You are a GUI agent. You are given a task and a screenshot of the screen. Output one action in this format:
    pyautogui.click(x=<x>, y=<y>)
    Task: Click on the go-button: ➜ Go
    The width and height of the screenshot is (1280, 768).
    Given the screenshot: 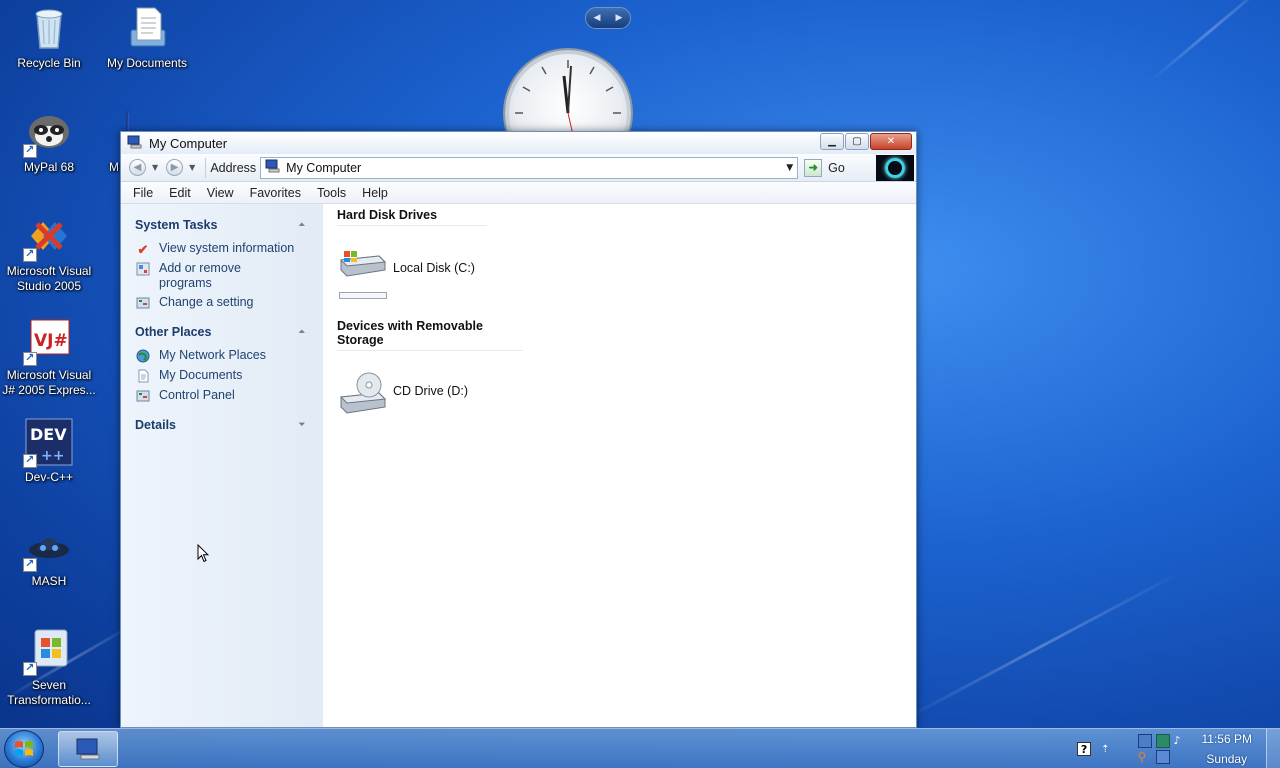 What is the action you would take?
    pyautogui.click(x=824, y=167)
    